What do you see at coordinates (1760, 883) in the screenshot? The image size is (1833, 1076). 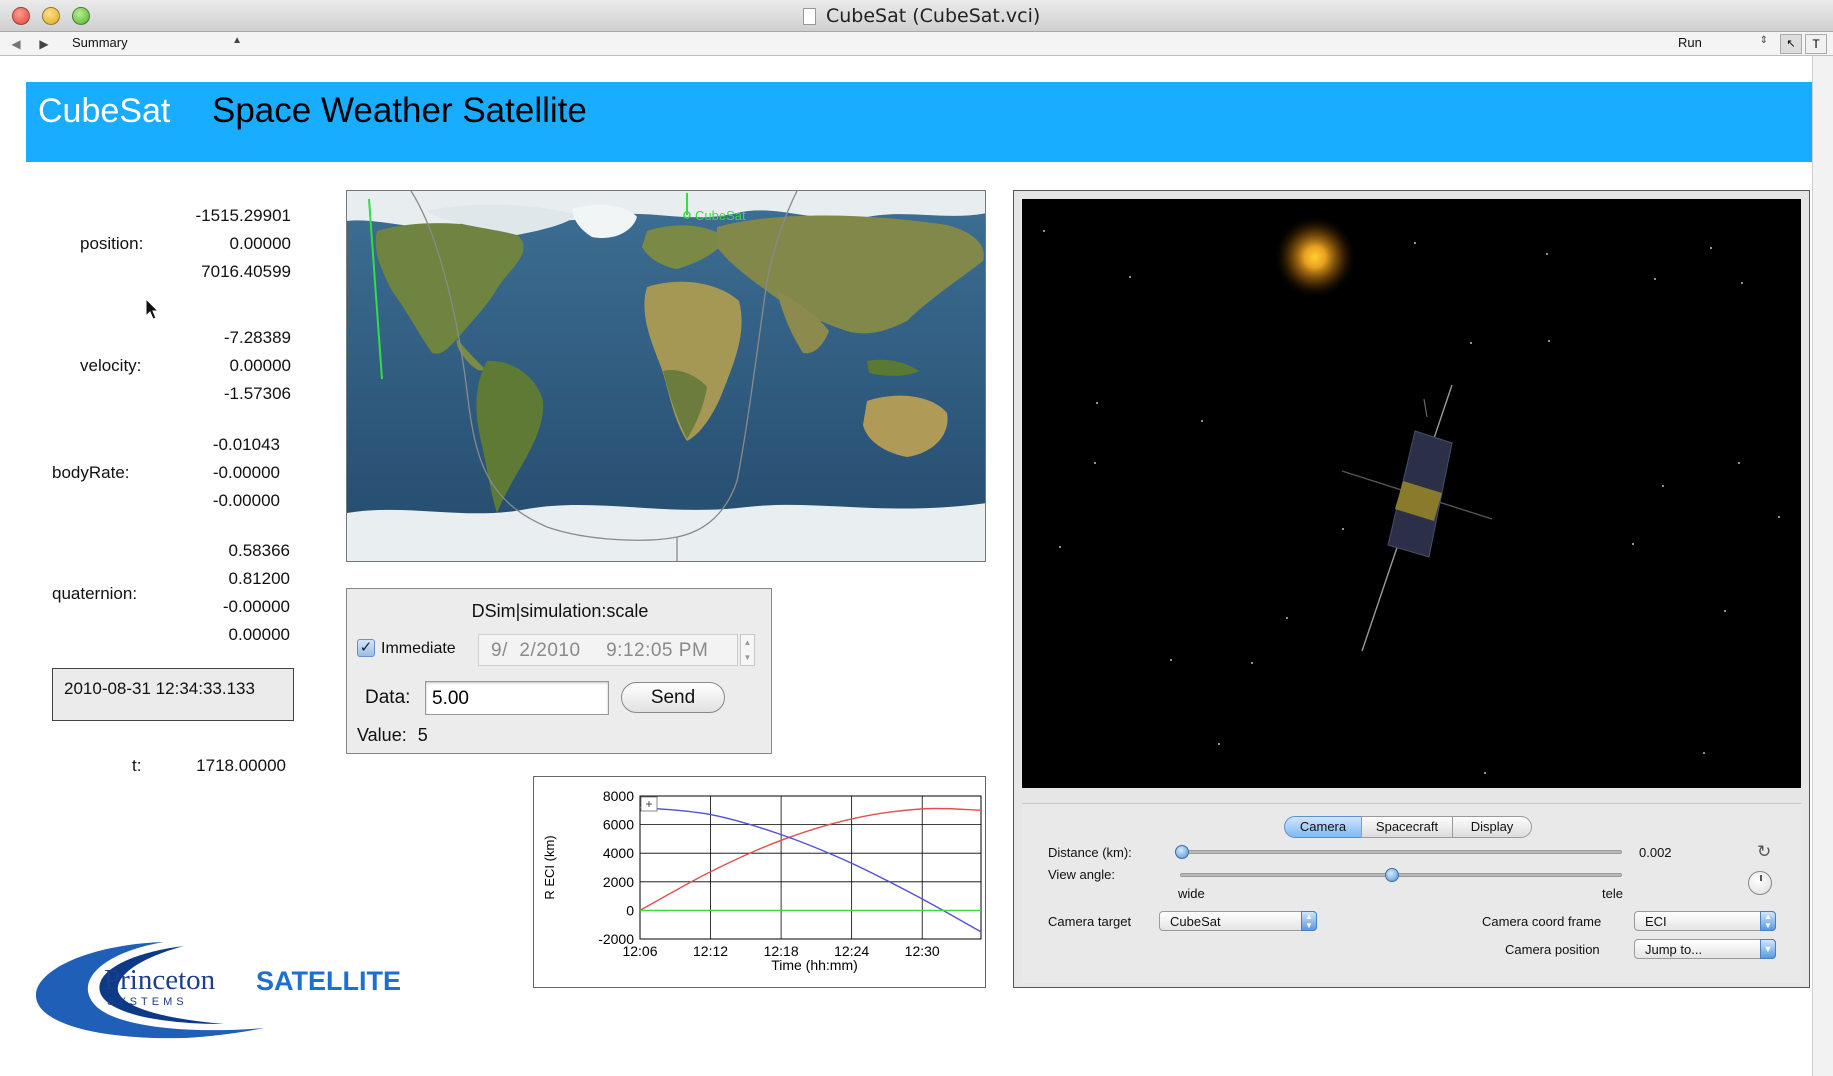 I see `rotation-knob-icon` at bounding box center [1760, 883].